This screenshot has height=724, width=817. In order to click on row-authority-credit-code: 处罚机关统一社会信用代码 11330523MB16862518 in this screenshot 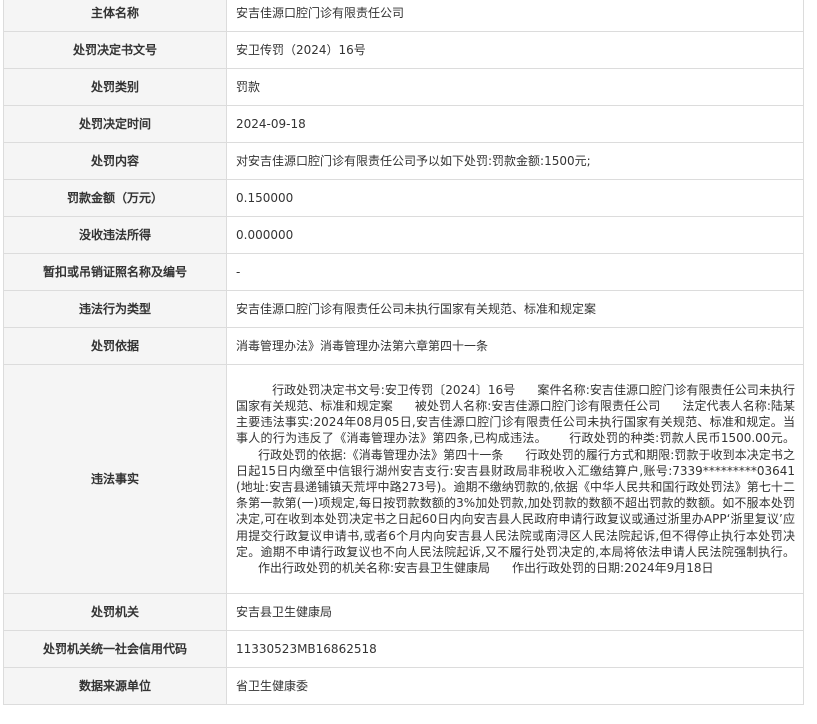, I will do `click(403, 649)`.